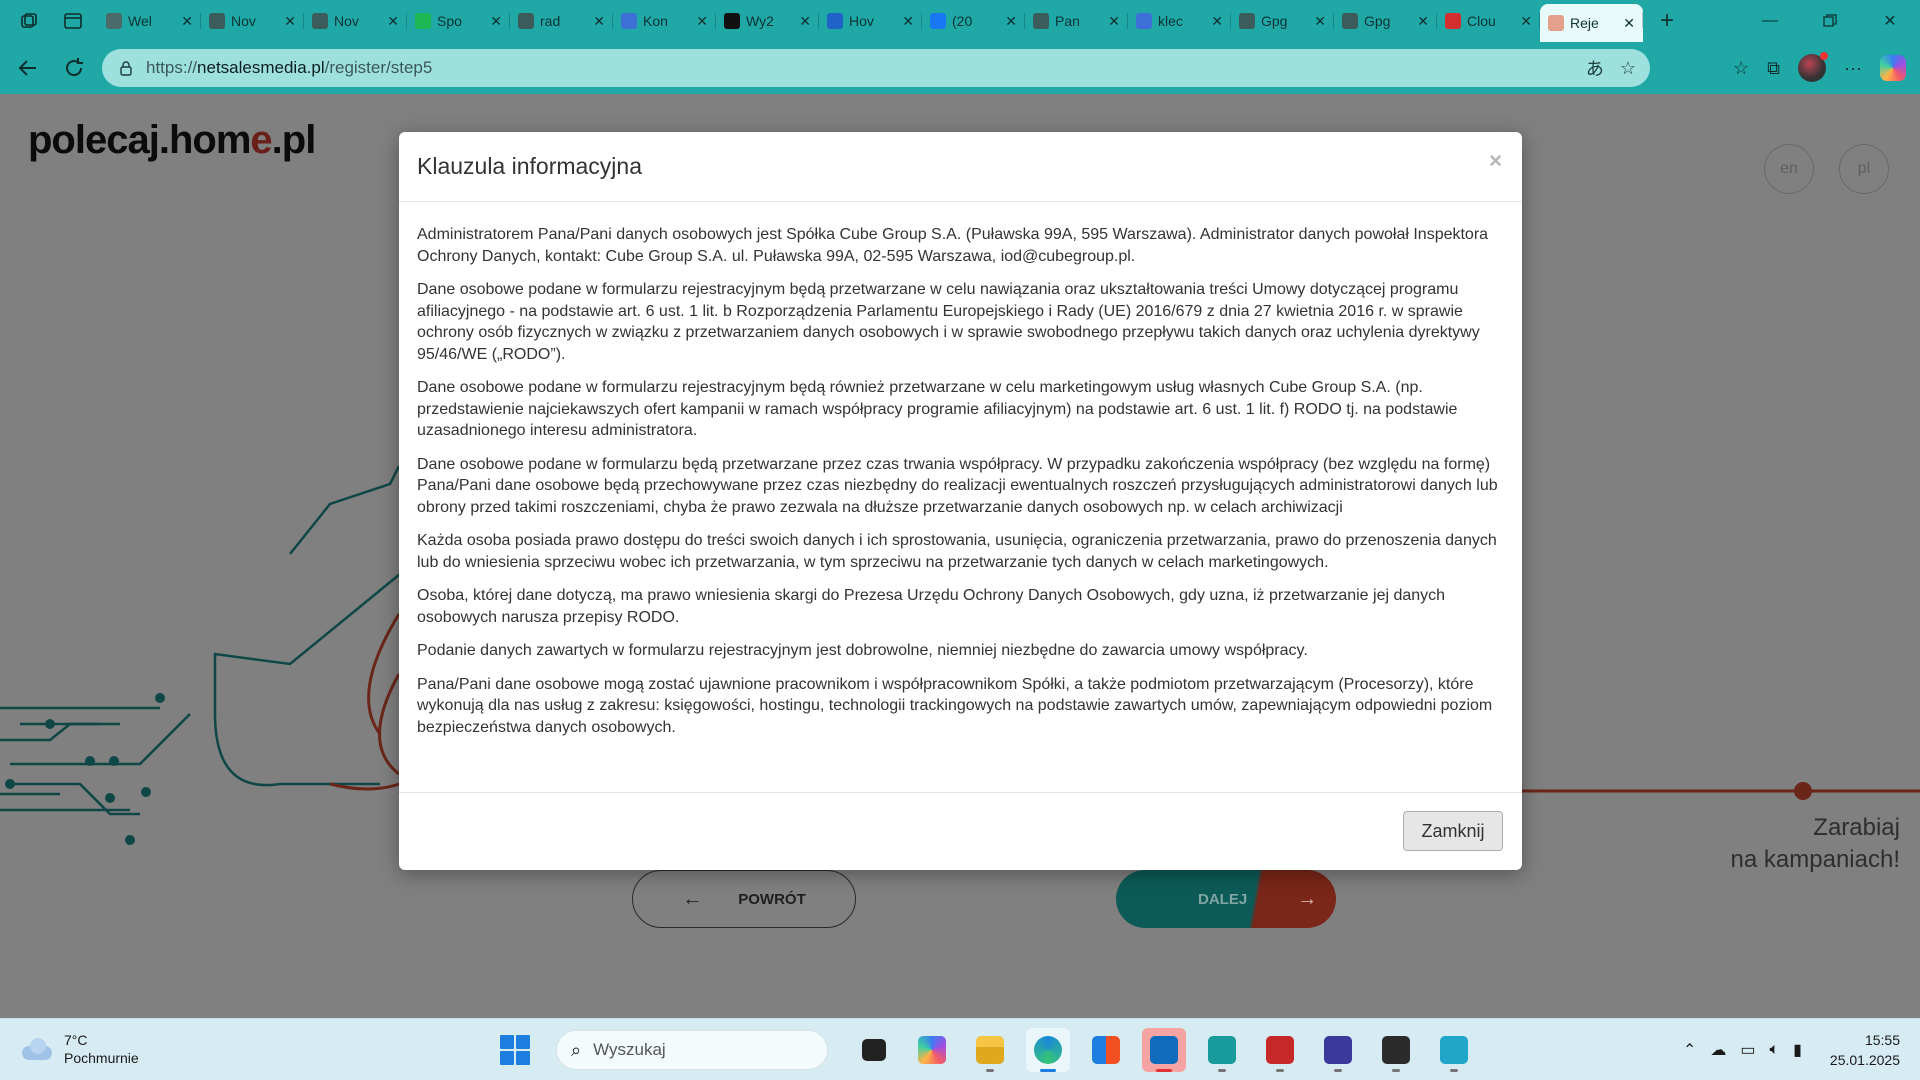 The width and height of the screenshot is (1920, 1080). What do you see at coordinates (561, 21) in the screenshot?
I see `browser-tab: rad ✕` at bounding box center [561, 21].